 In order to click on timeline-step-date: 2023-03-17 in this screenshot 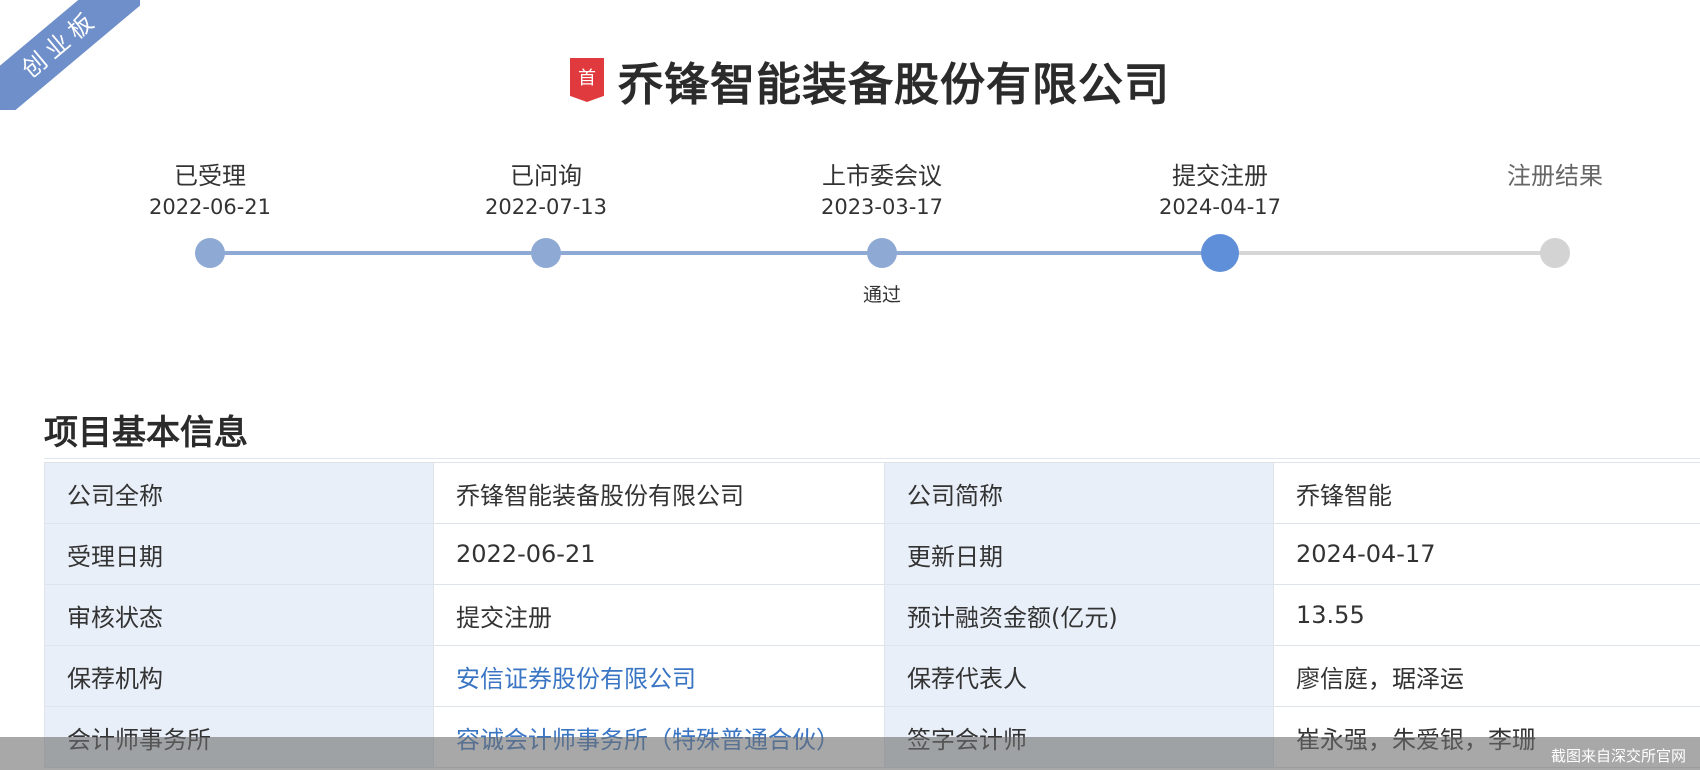, I will do `click(882, 207)`.